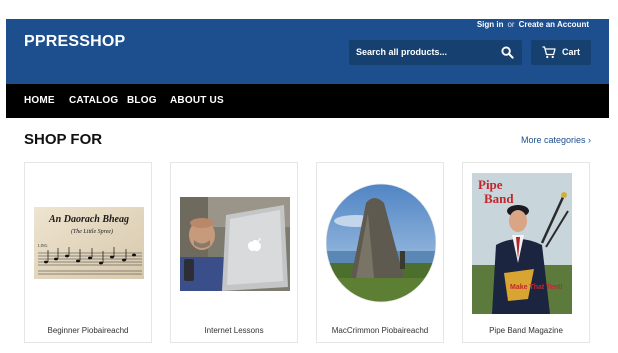 The height and width of the screenshot is (353, 618). Describe the element at coordinates (88, 330) in the screenshot. I see `collection-label: Beginner Piobaireachd` at that location.